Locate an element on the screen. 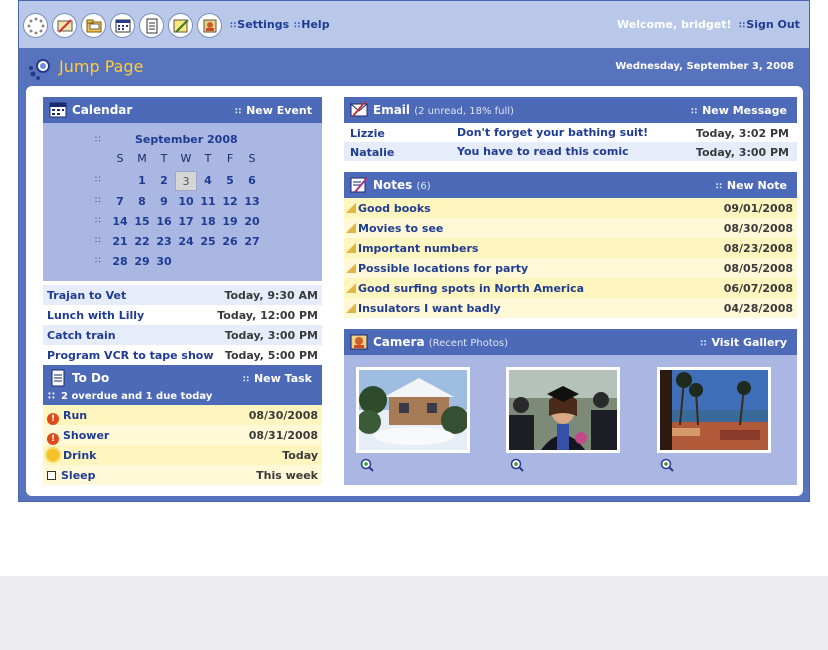 The width and height of the screenshot is (828, 650). calendar-day: 10 is located at coordinates (186, 202).